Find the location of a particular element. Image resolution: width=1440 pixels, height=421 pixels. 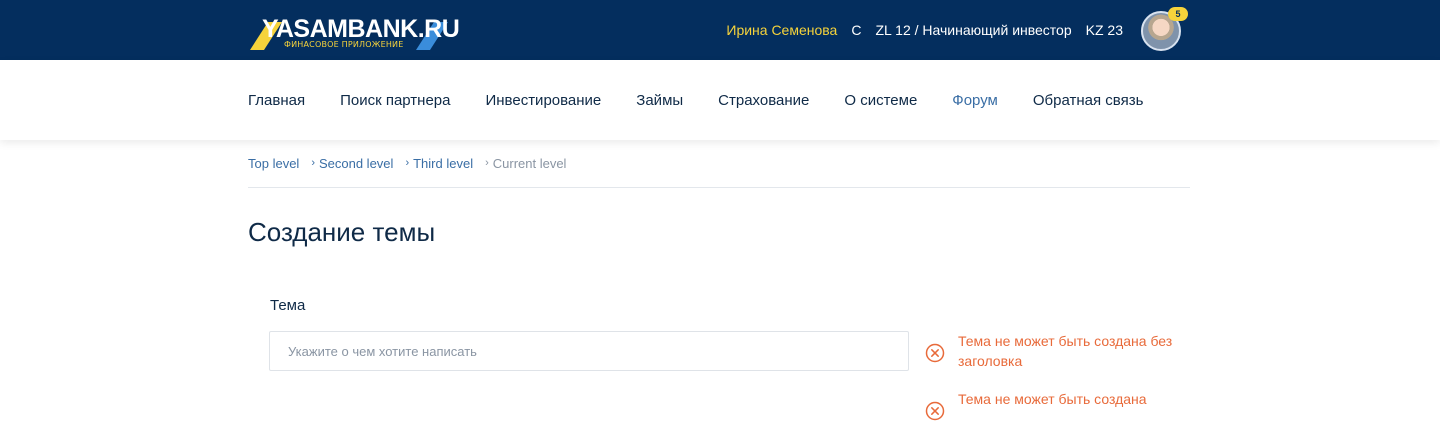

nav-item-about: О системе is located at coordinates (880, 100).